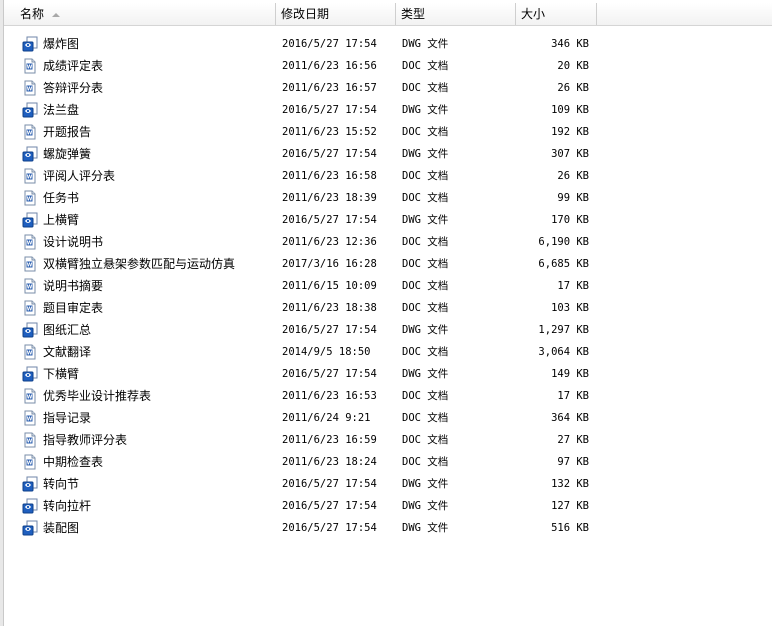  Describe the element at coordinates (329, 286) in the screenshot. I see `file-modified-date: 2011/6/15 10:09` at that location.